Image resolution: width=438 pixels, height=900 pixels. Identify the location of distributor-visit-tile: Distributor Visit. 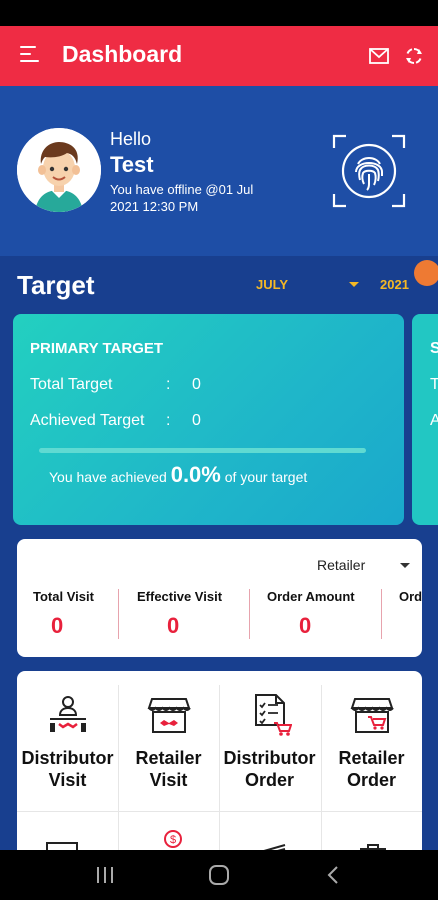
(67, 748).